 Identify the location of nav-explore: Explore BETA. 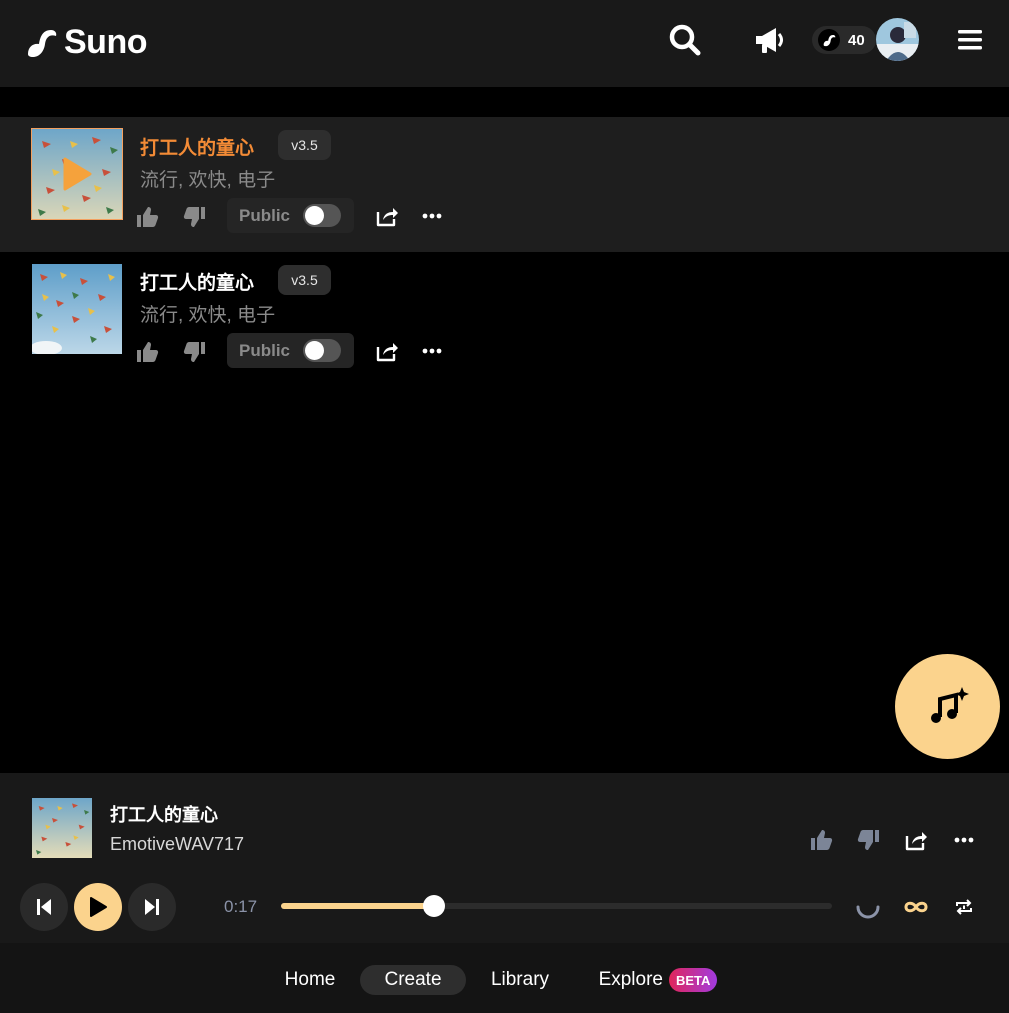
(658, 980).